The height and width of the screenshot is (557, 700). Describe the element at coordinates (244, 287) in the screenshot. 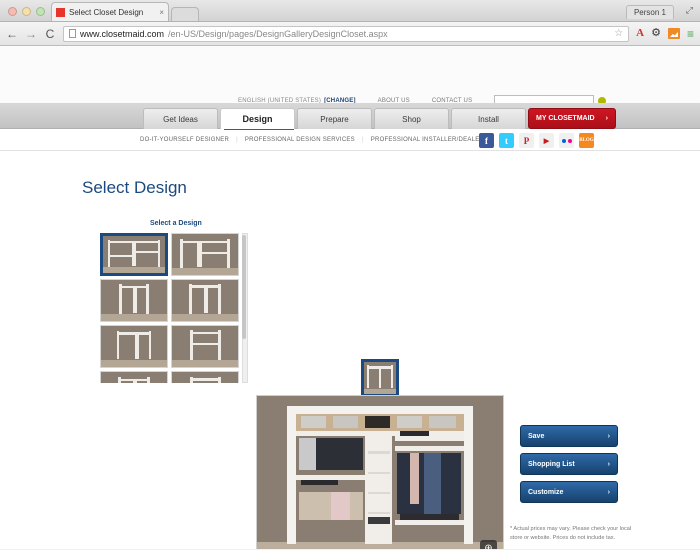

I see `scrollbar-thumb` at that location.